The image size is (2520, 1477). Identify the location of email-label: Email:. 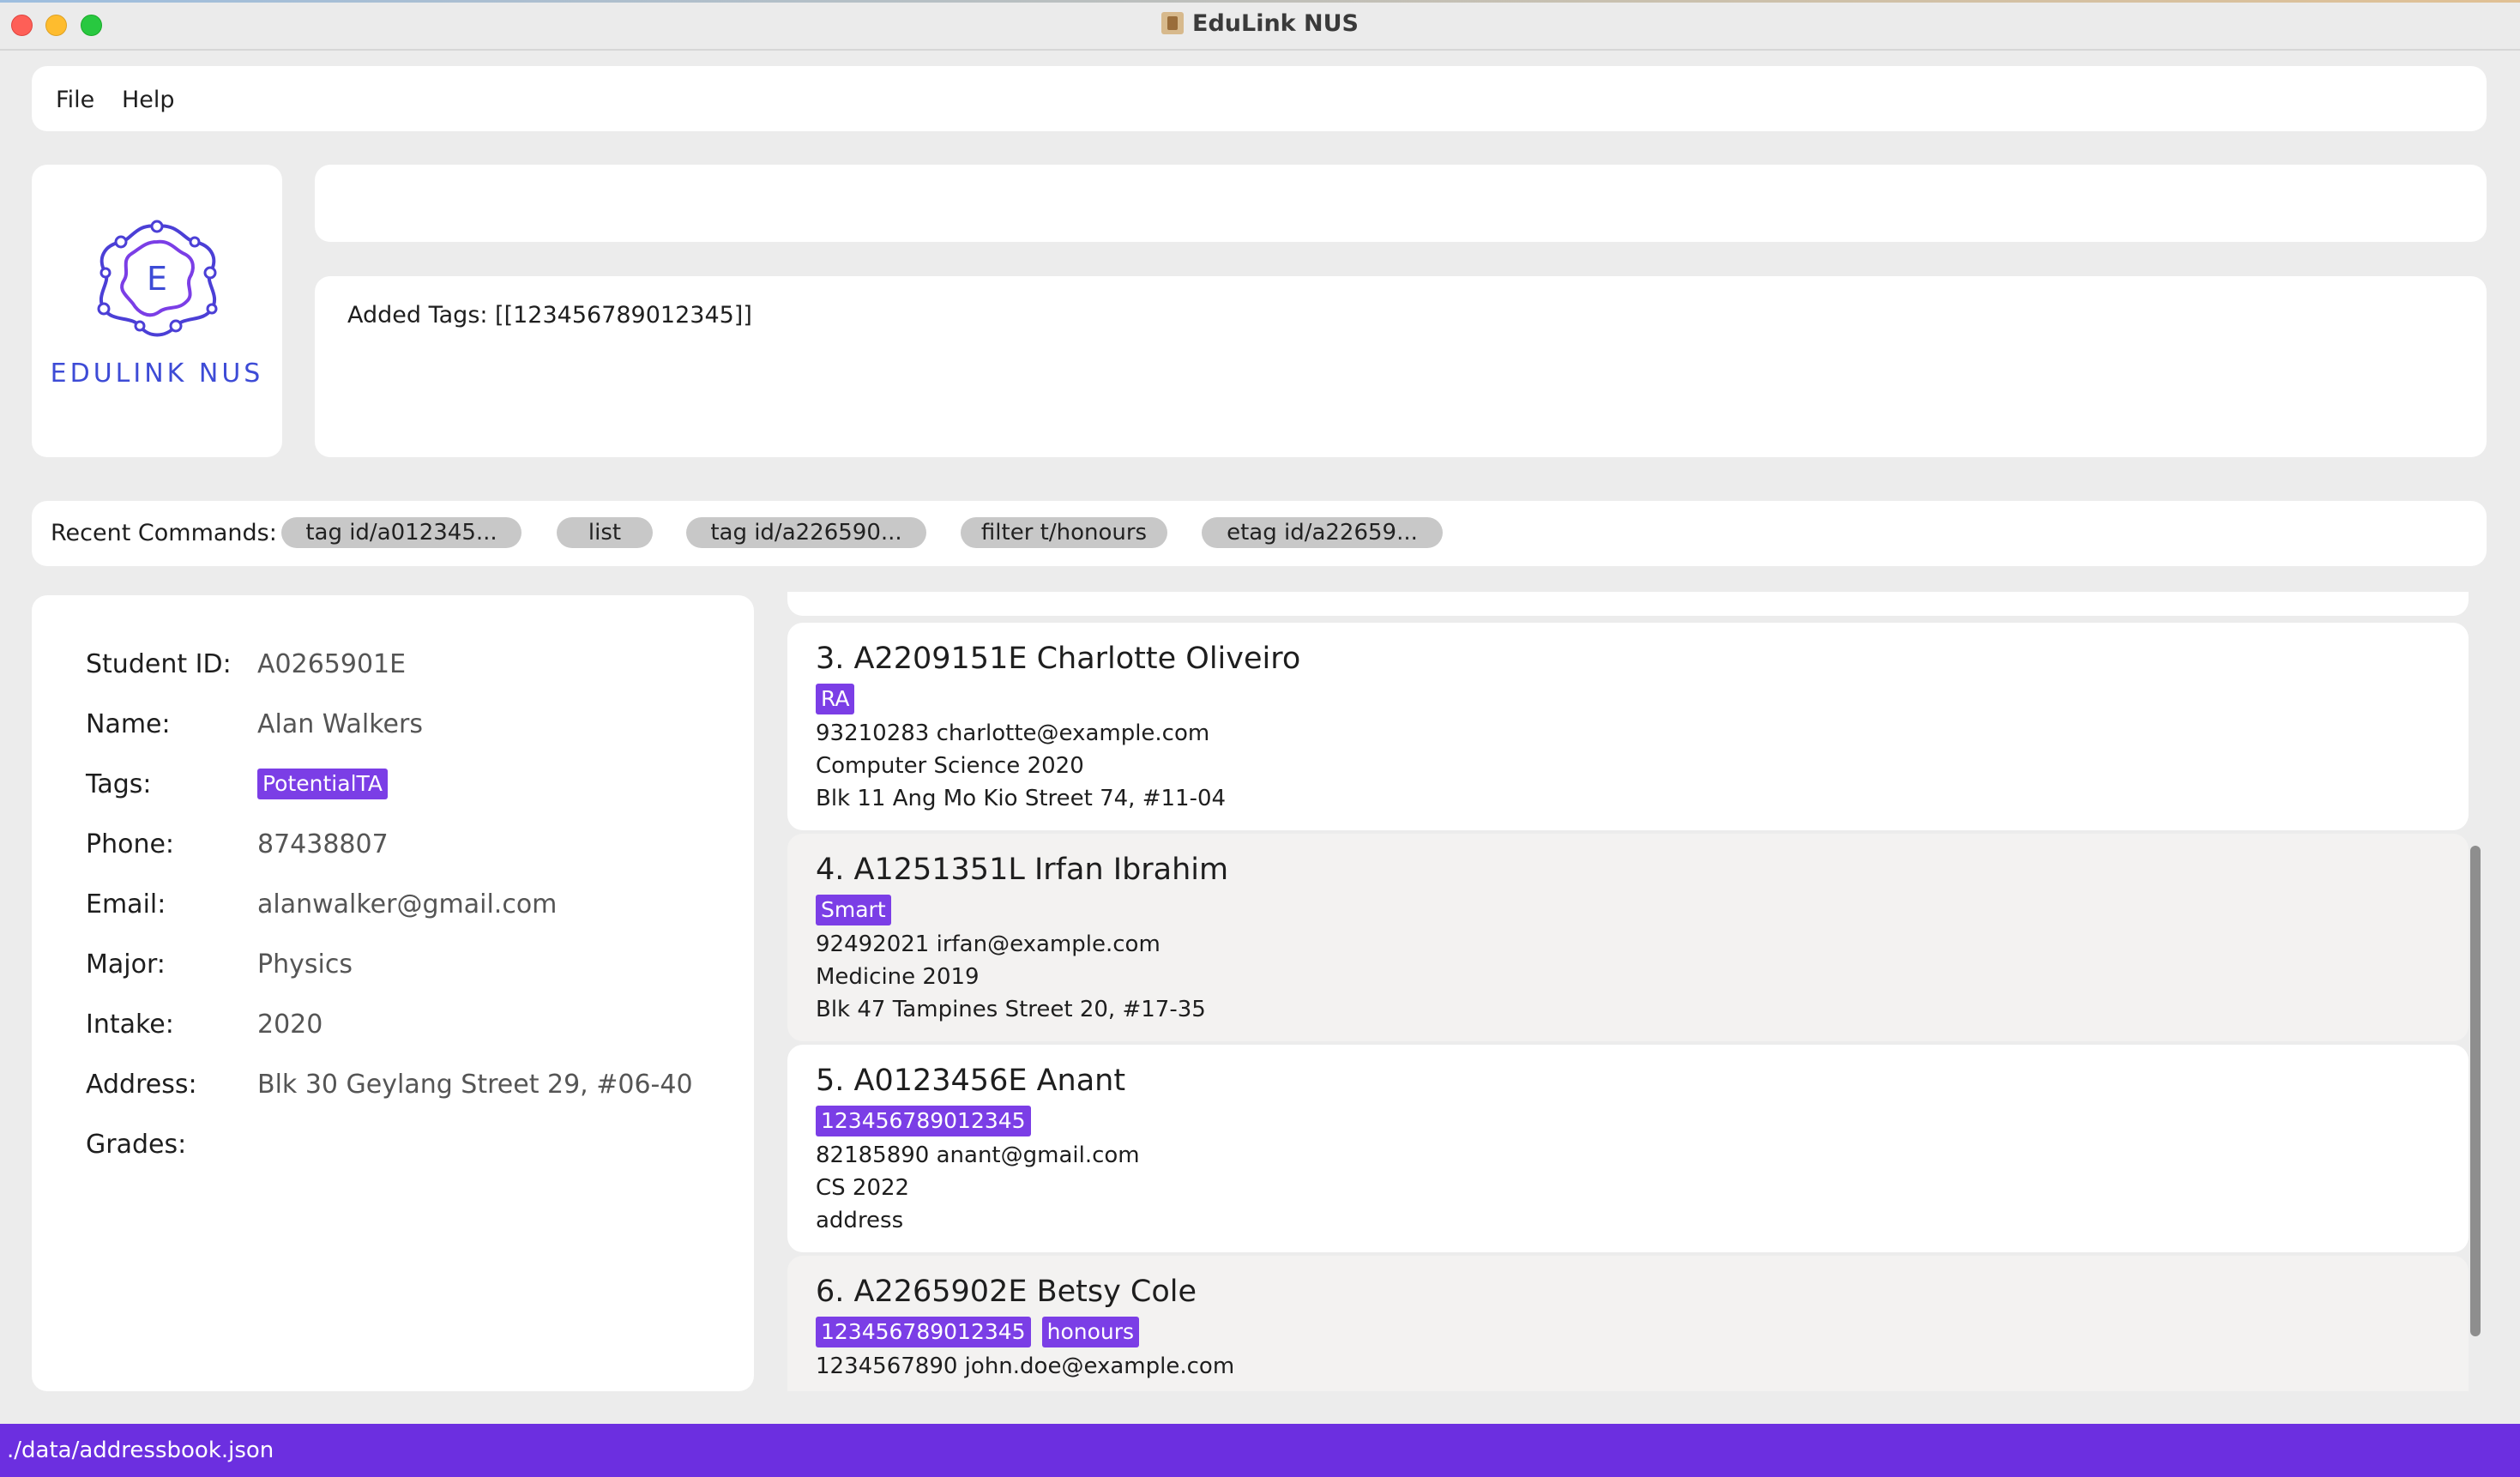
(126, 904).